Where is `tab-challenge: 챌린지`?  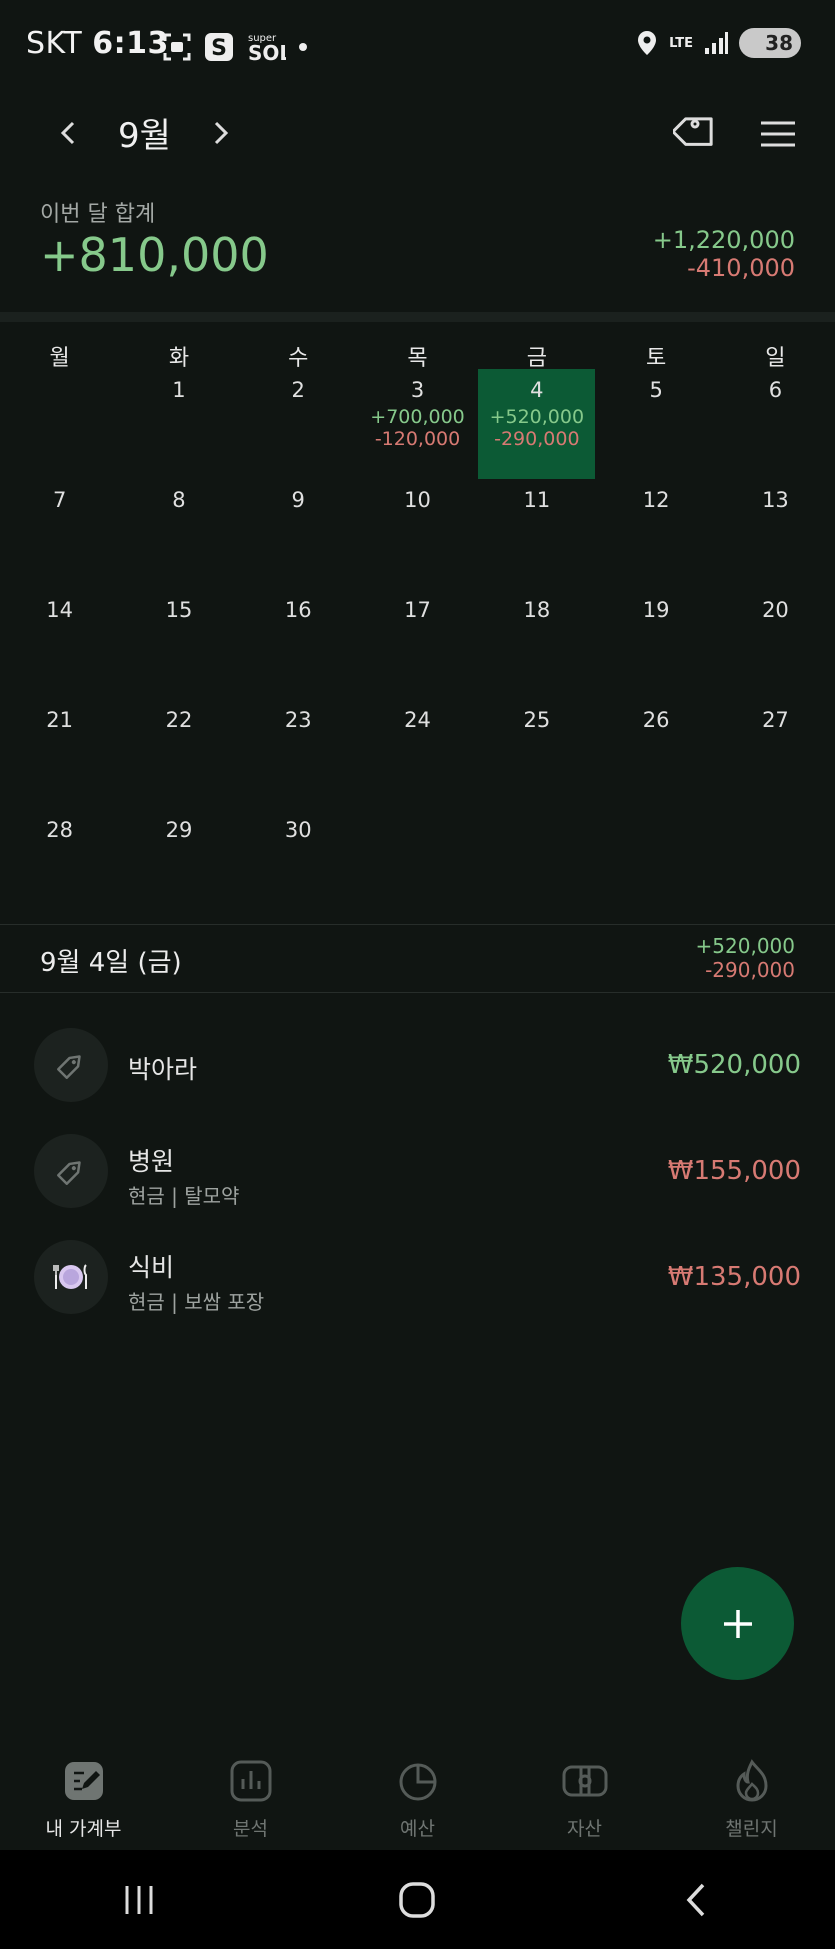 tab-challenge: 챌린지 is located at coordinates (751, 1795).